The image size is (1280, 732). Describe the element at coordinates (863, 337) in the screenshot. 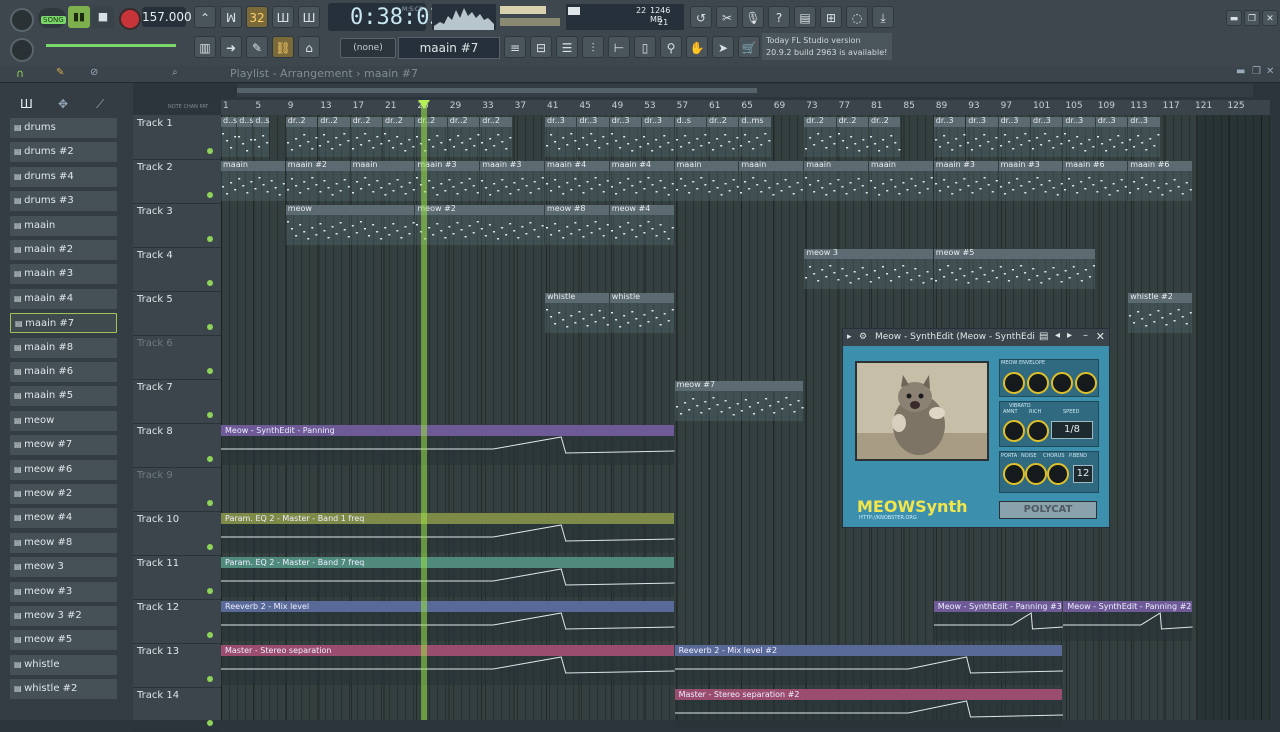

I see `gear-icon: ⚙` at that location.